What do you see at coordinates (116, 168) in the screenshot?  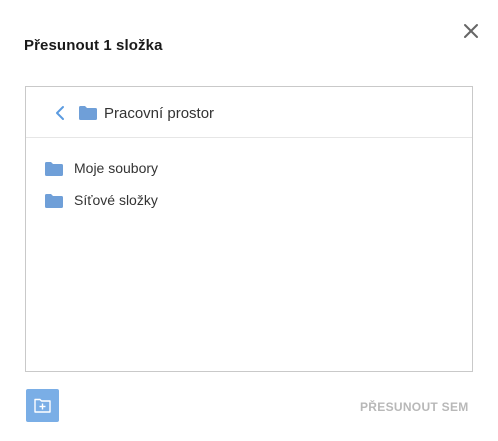 I see `list-item-label: Moje soubory` at bounding box center [116, 168].